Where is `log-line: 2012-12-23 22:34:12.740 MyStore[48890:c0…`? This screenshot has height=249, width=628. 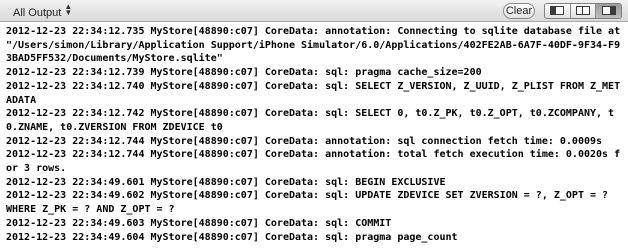 log-line: 2012-12-23 22:34:12.740 MyStore[48890:c0… is located at coordinates (313, 93).